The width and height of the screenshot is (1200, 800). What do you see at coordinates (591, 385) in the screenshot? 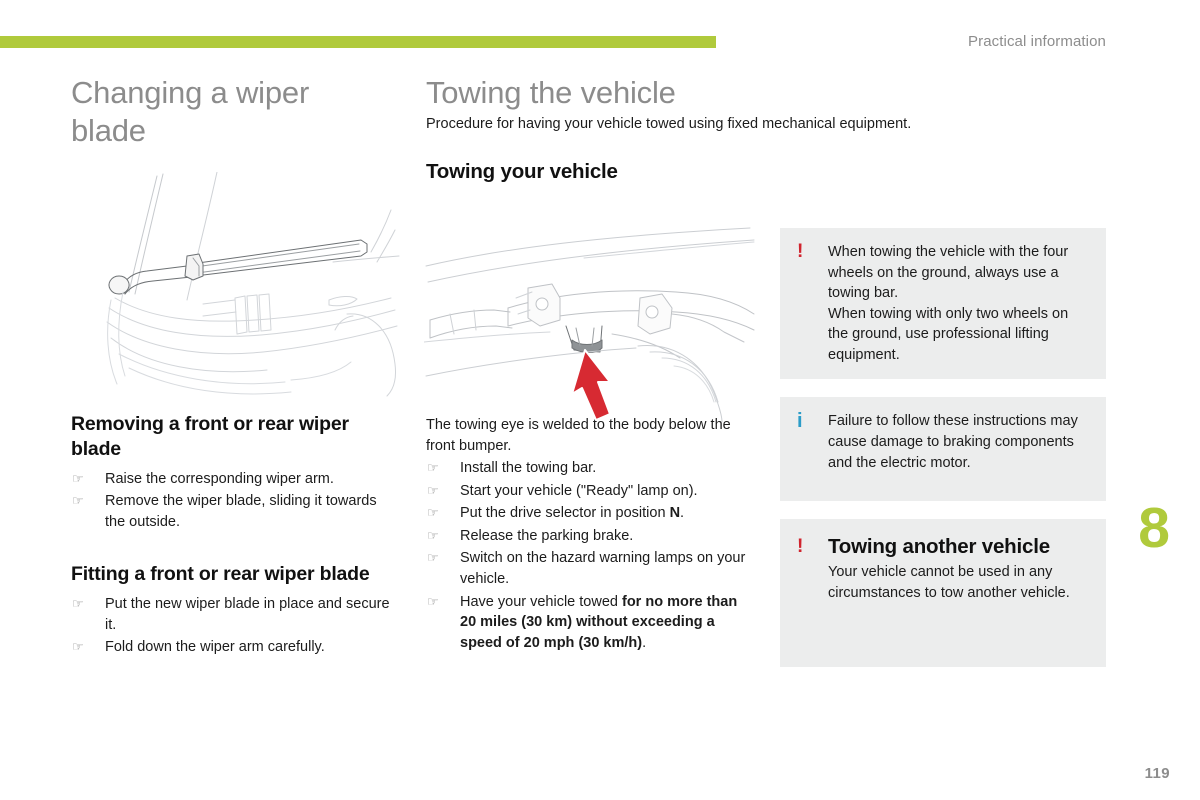
I see `red-arrow-indicator` at bounding box center [591, 385].